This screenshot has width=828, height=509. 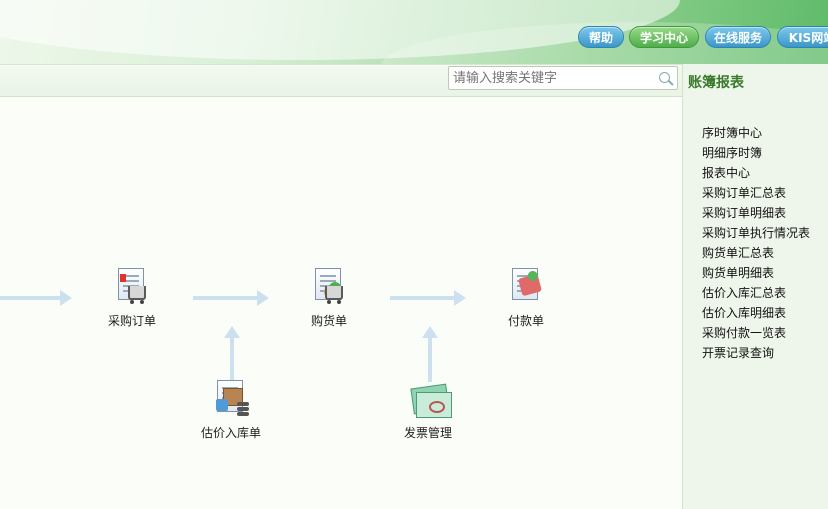 I want to click on search-box, so click(x=563, y=78).